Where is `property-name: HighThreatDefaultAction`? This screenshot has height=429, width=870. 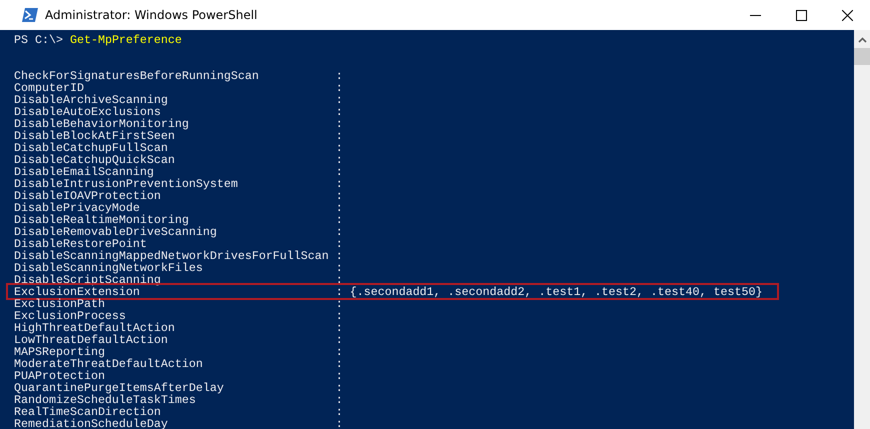 property-name: HighThreatDefaultAction is located at coordinates (95, 328).